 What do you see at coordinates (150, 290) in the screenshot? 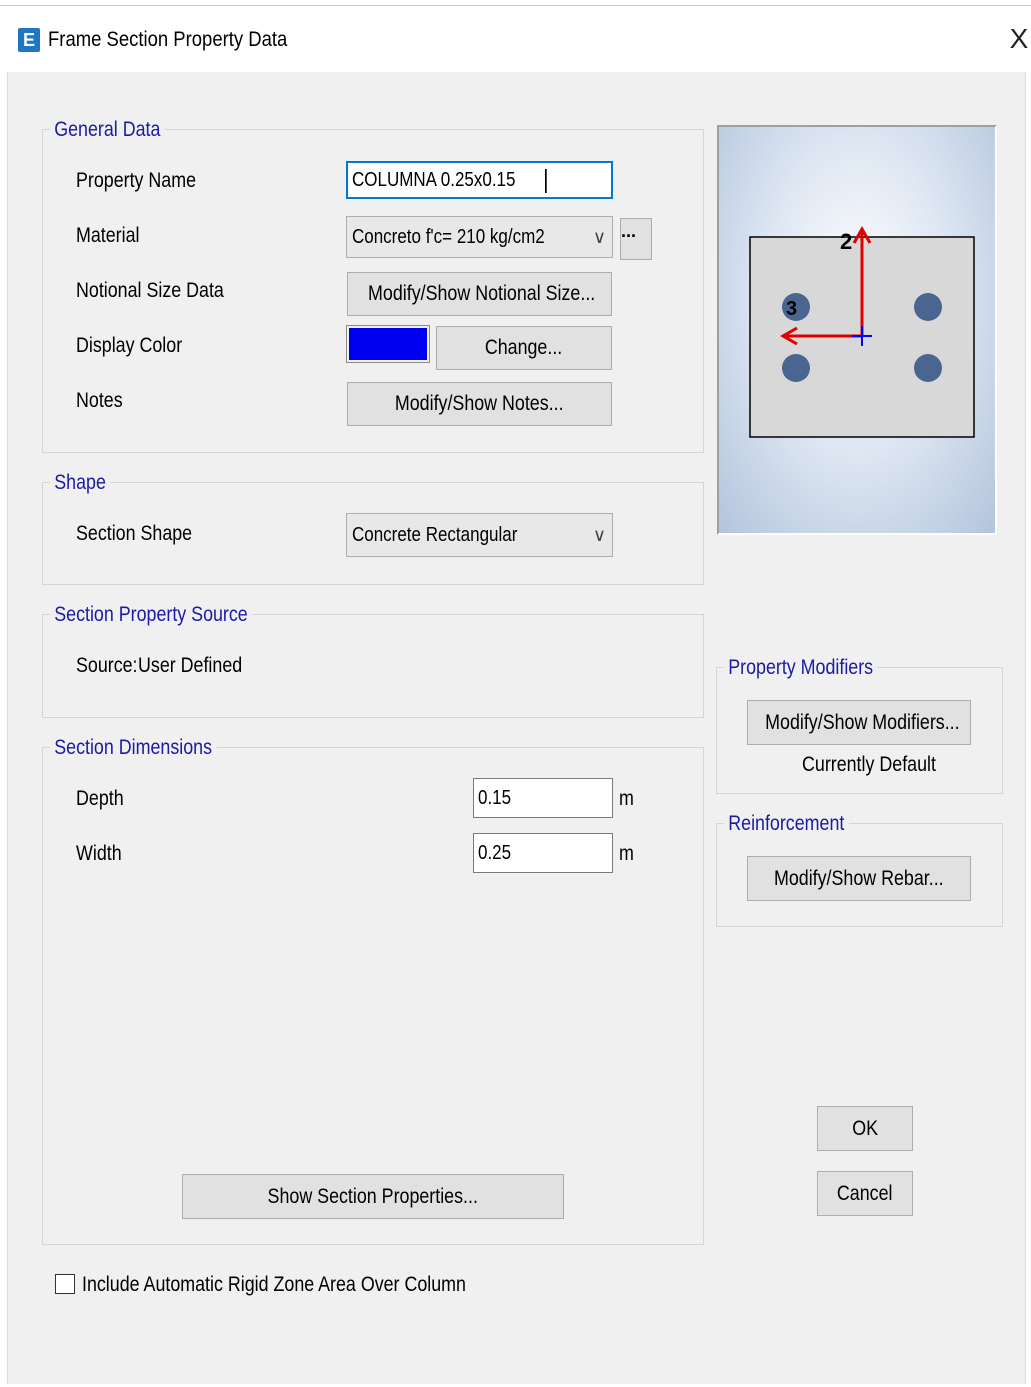
I see `notional-size-label: Notional Size Data` at bounding box center [150, 290].